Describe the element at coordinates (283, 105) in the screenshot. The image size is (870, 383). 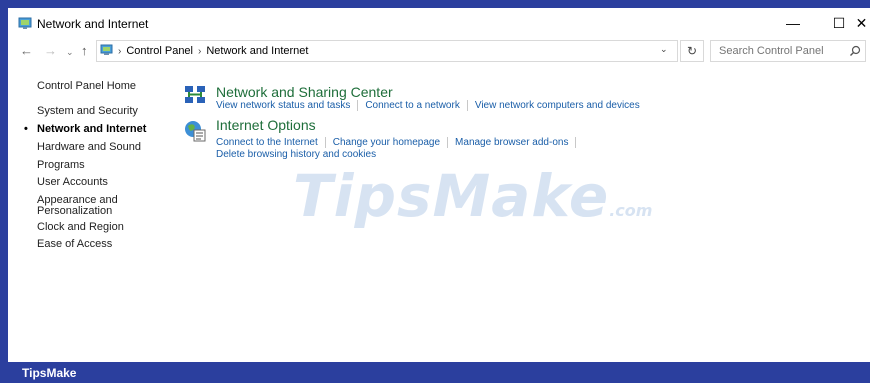
I see `view-network-status-link: View network status and tasks` at that location.